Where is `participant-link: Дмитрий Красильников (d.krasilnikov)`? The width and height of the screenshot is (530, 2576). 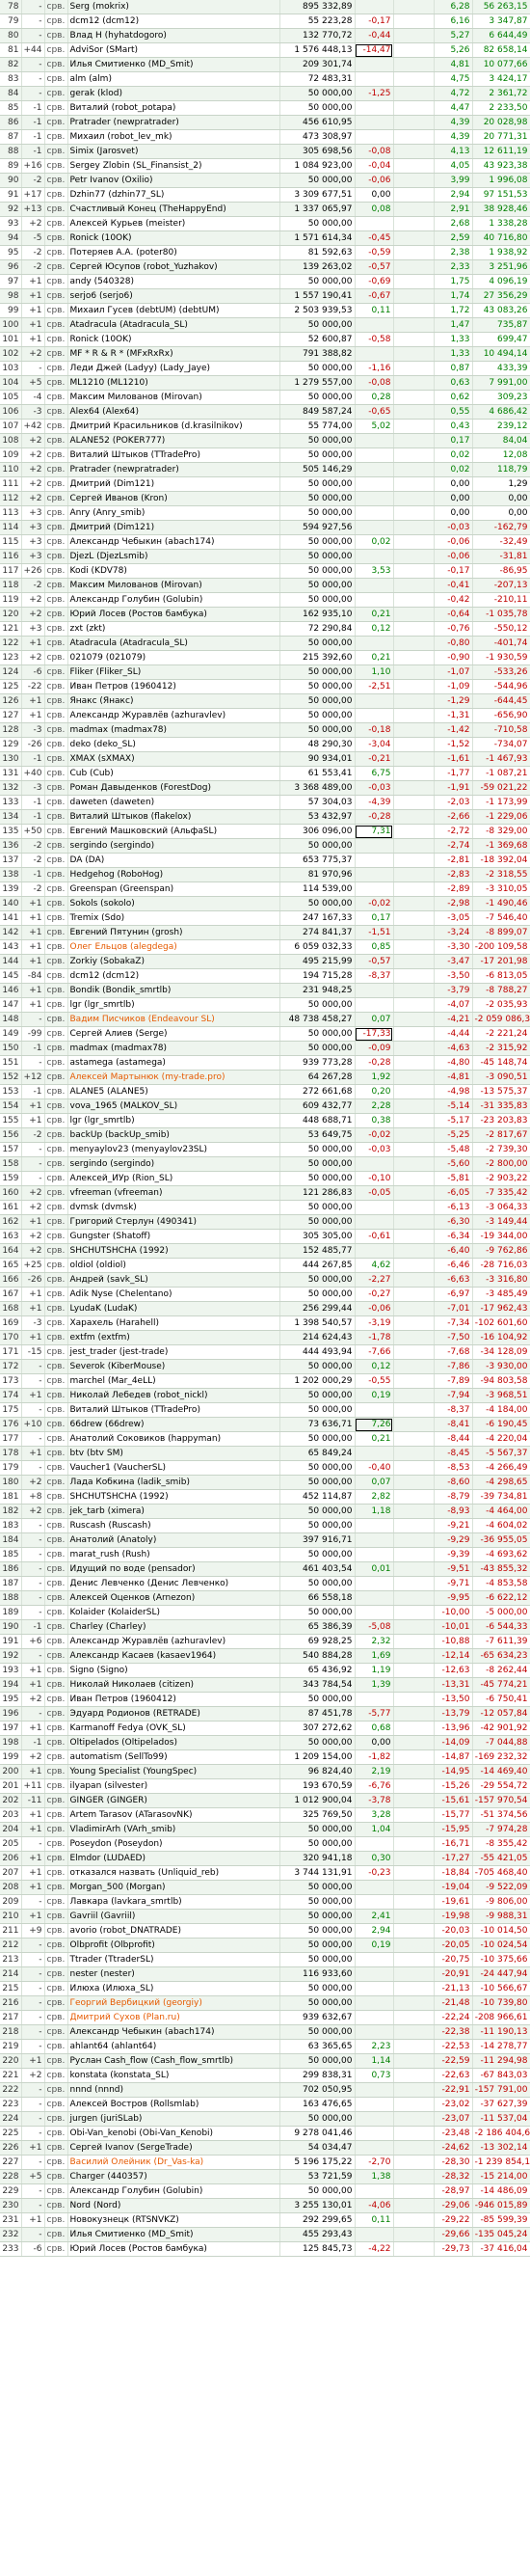 participant-link: Дмитрий Красильников (d.krasilnikov) is located at coordinates (156, 426).